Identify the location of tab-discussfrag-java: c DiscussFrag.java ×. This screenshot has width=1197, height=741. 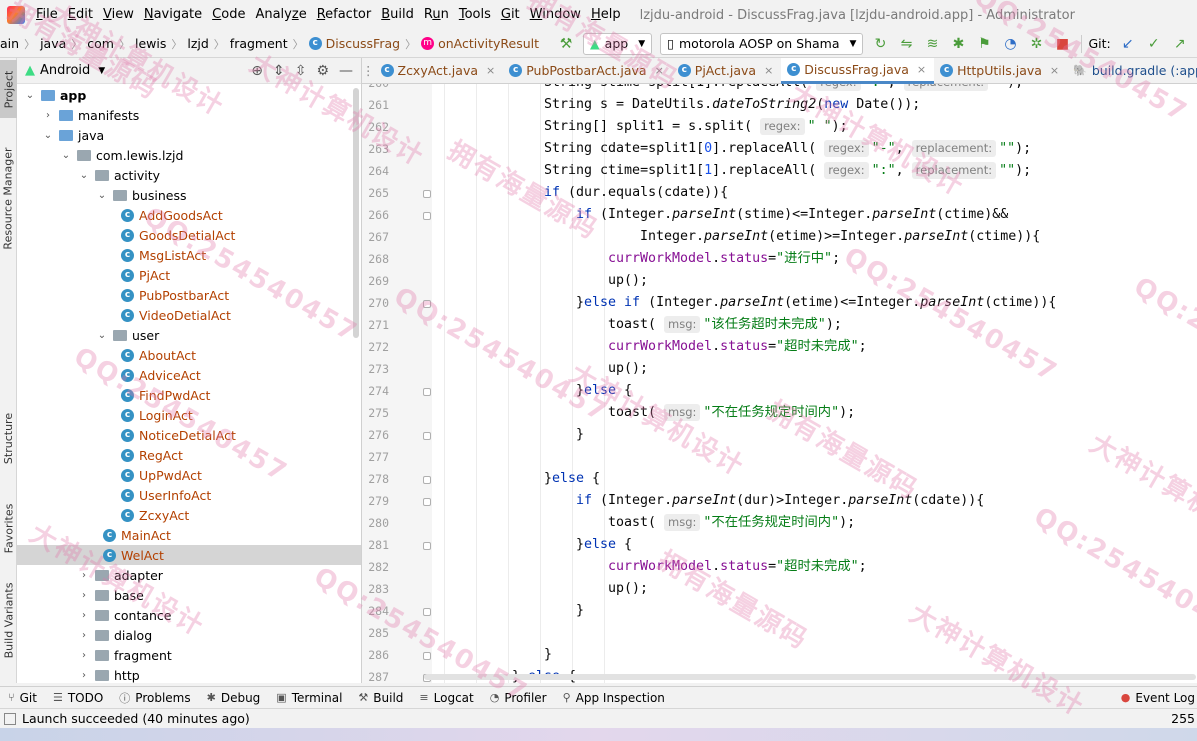
(858, 70).